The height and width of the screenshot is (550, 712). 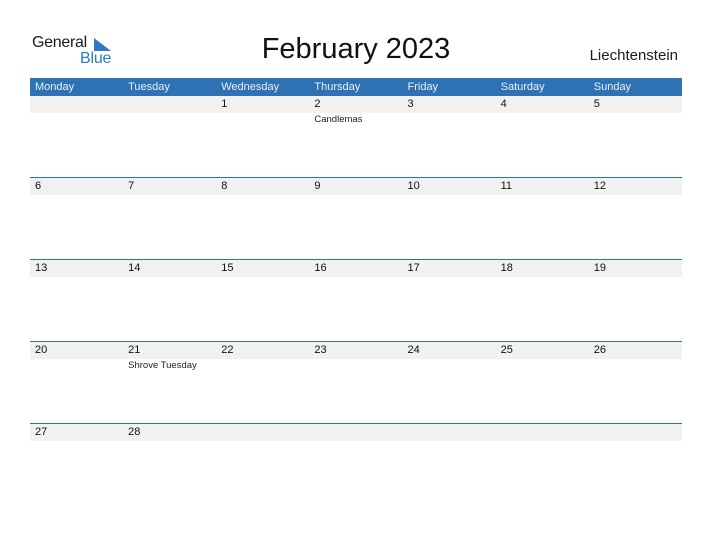 What do you see at coordinates (320, 350) in the screenshot?
I see `day-number: 23` at bounding box center [320, 350].